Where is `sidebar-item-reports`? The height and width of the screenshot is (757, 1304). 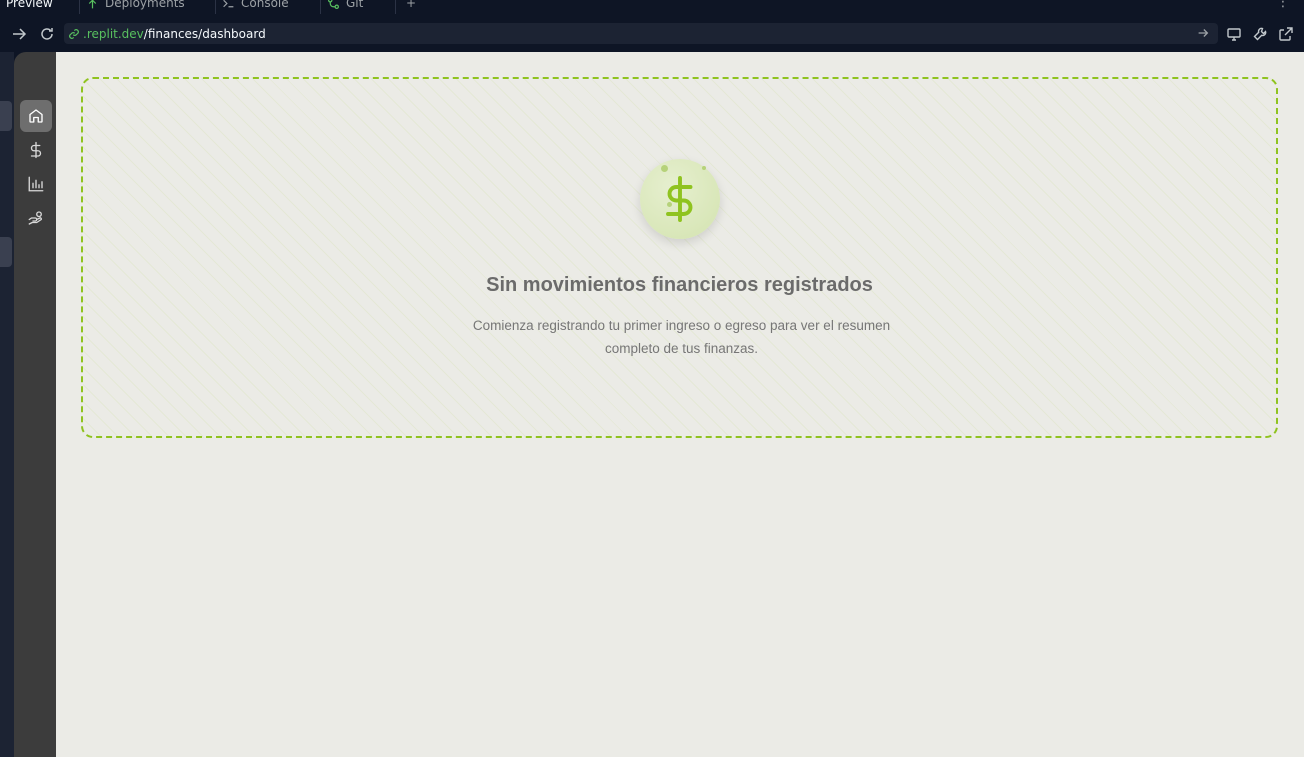
sidebar-item-reports is located at coordinates (36, 184).